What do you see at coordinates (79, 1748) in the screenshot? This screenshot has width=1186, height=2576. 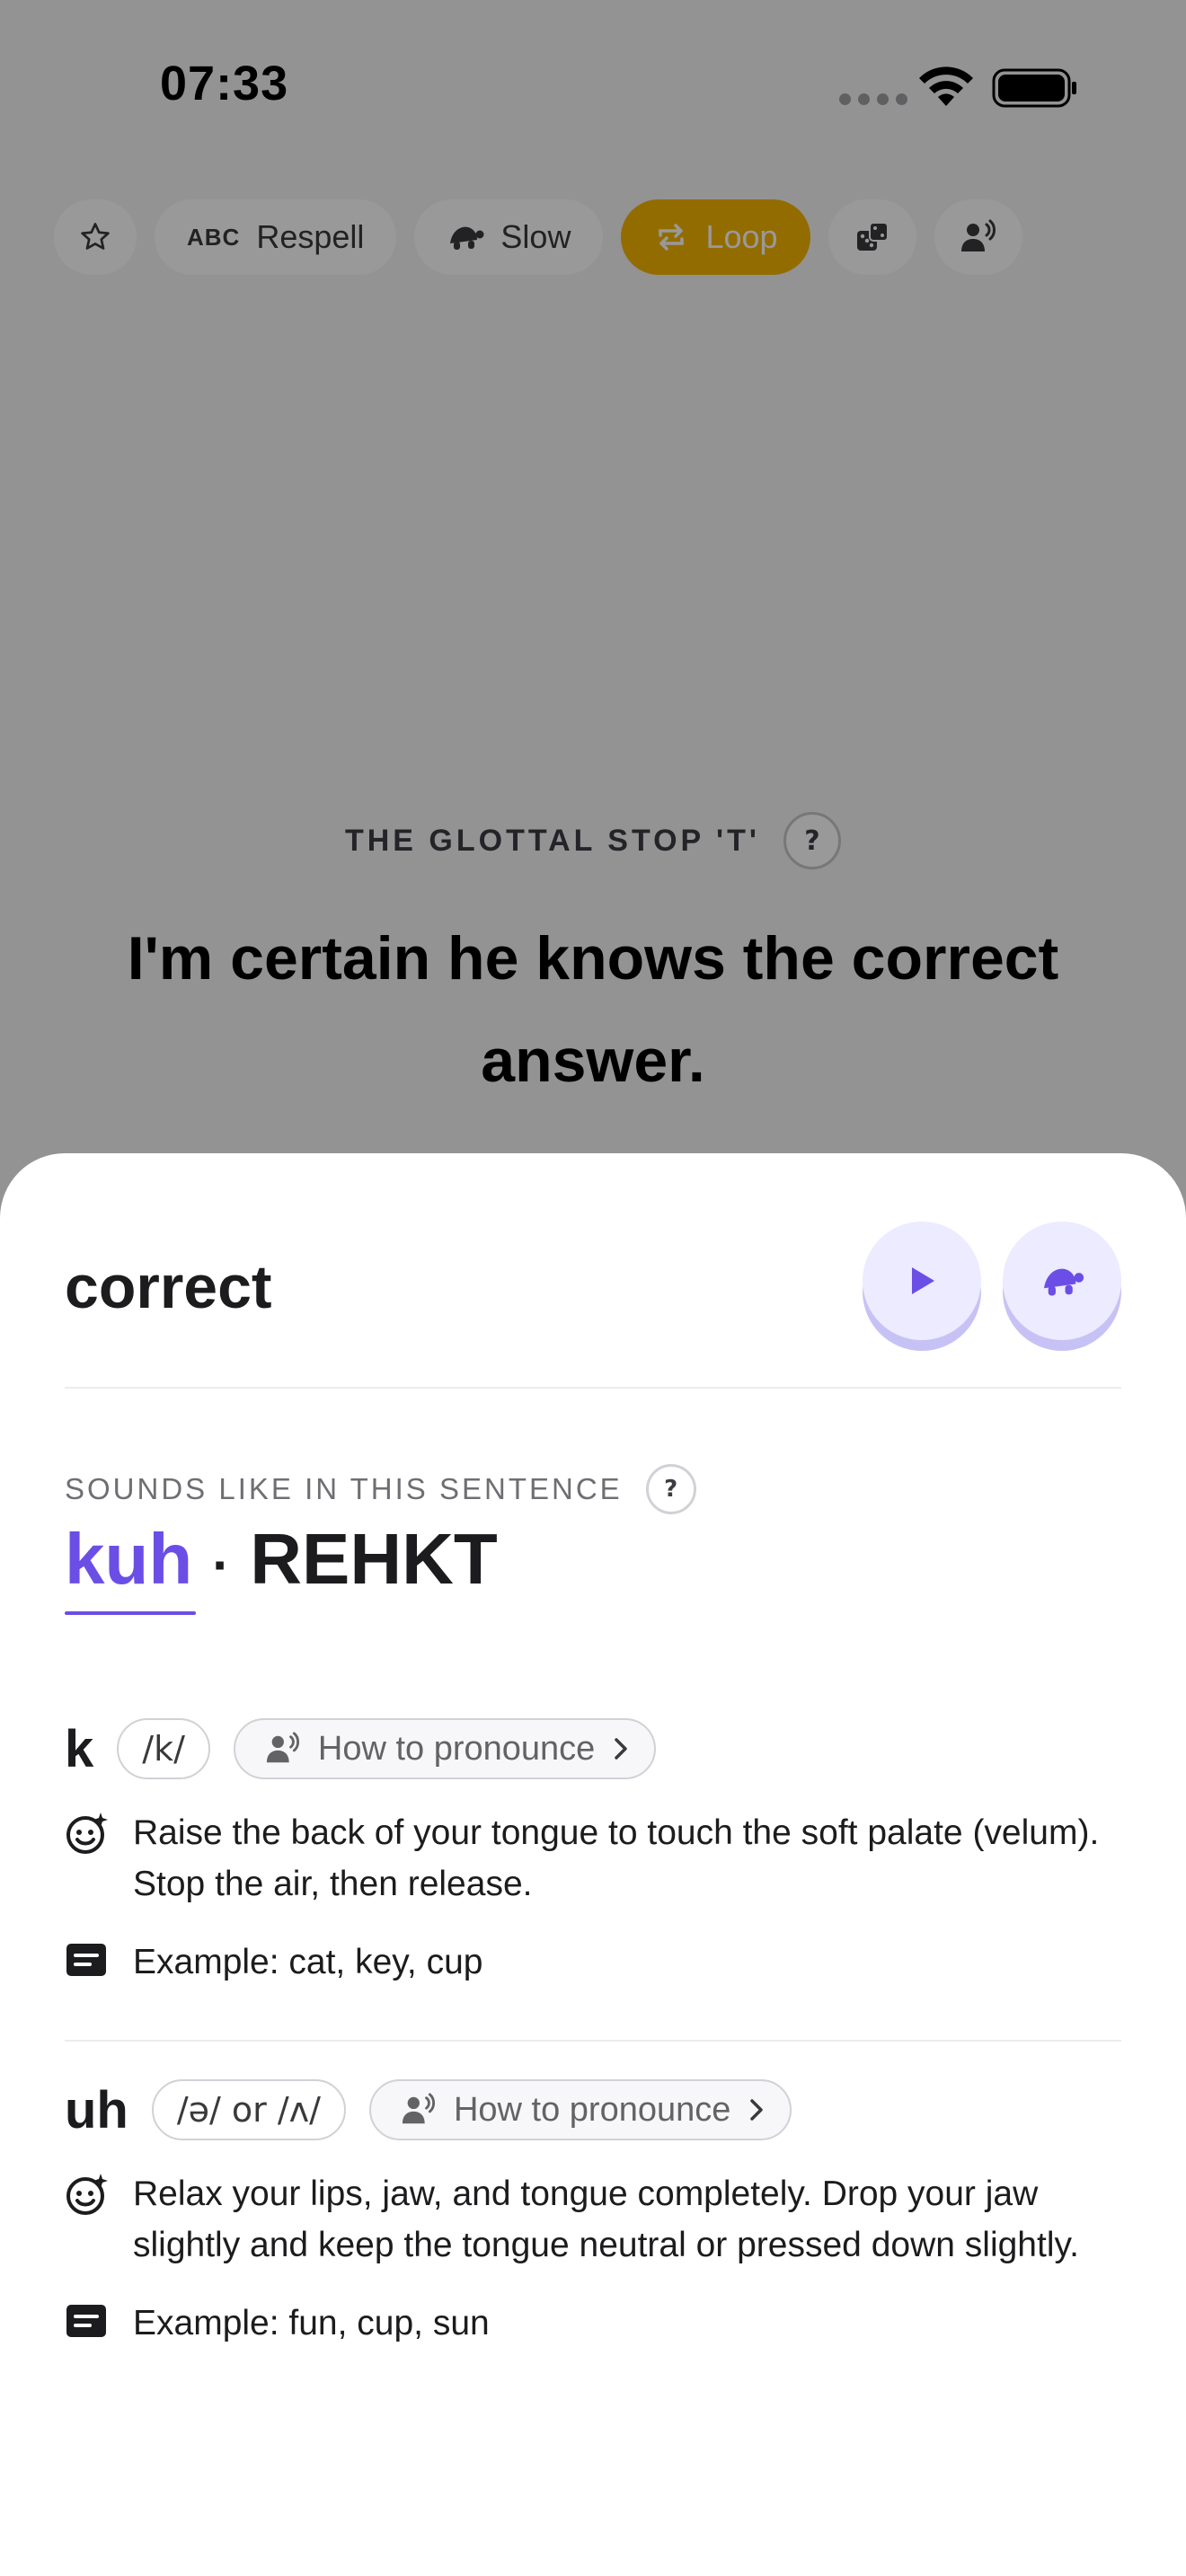 I see `phoneme-letter: k` at bounding box center [79, 1748].